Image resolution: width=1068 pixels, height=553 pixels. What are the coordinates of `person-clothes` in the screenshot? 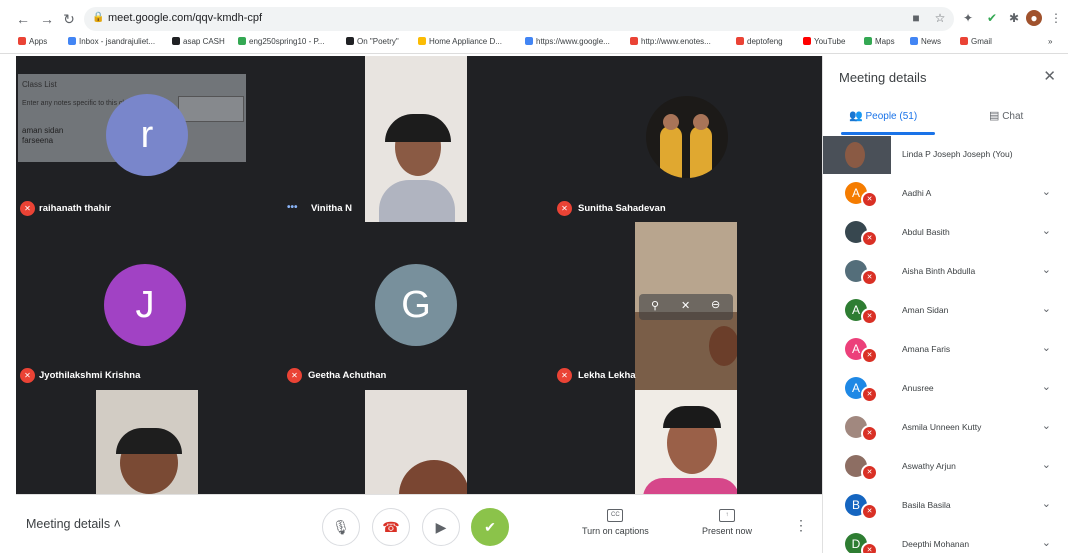 It's located at (690, 486).